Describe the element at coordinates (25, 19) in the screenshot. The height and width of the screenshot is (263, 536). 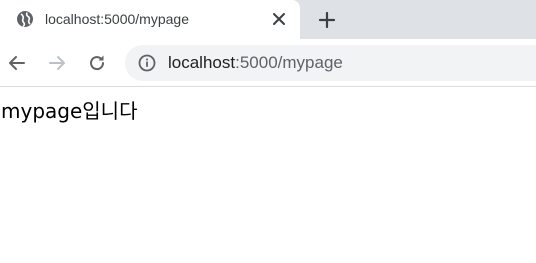
I see `globe-icon` at that location.